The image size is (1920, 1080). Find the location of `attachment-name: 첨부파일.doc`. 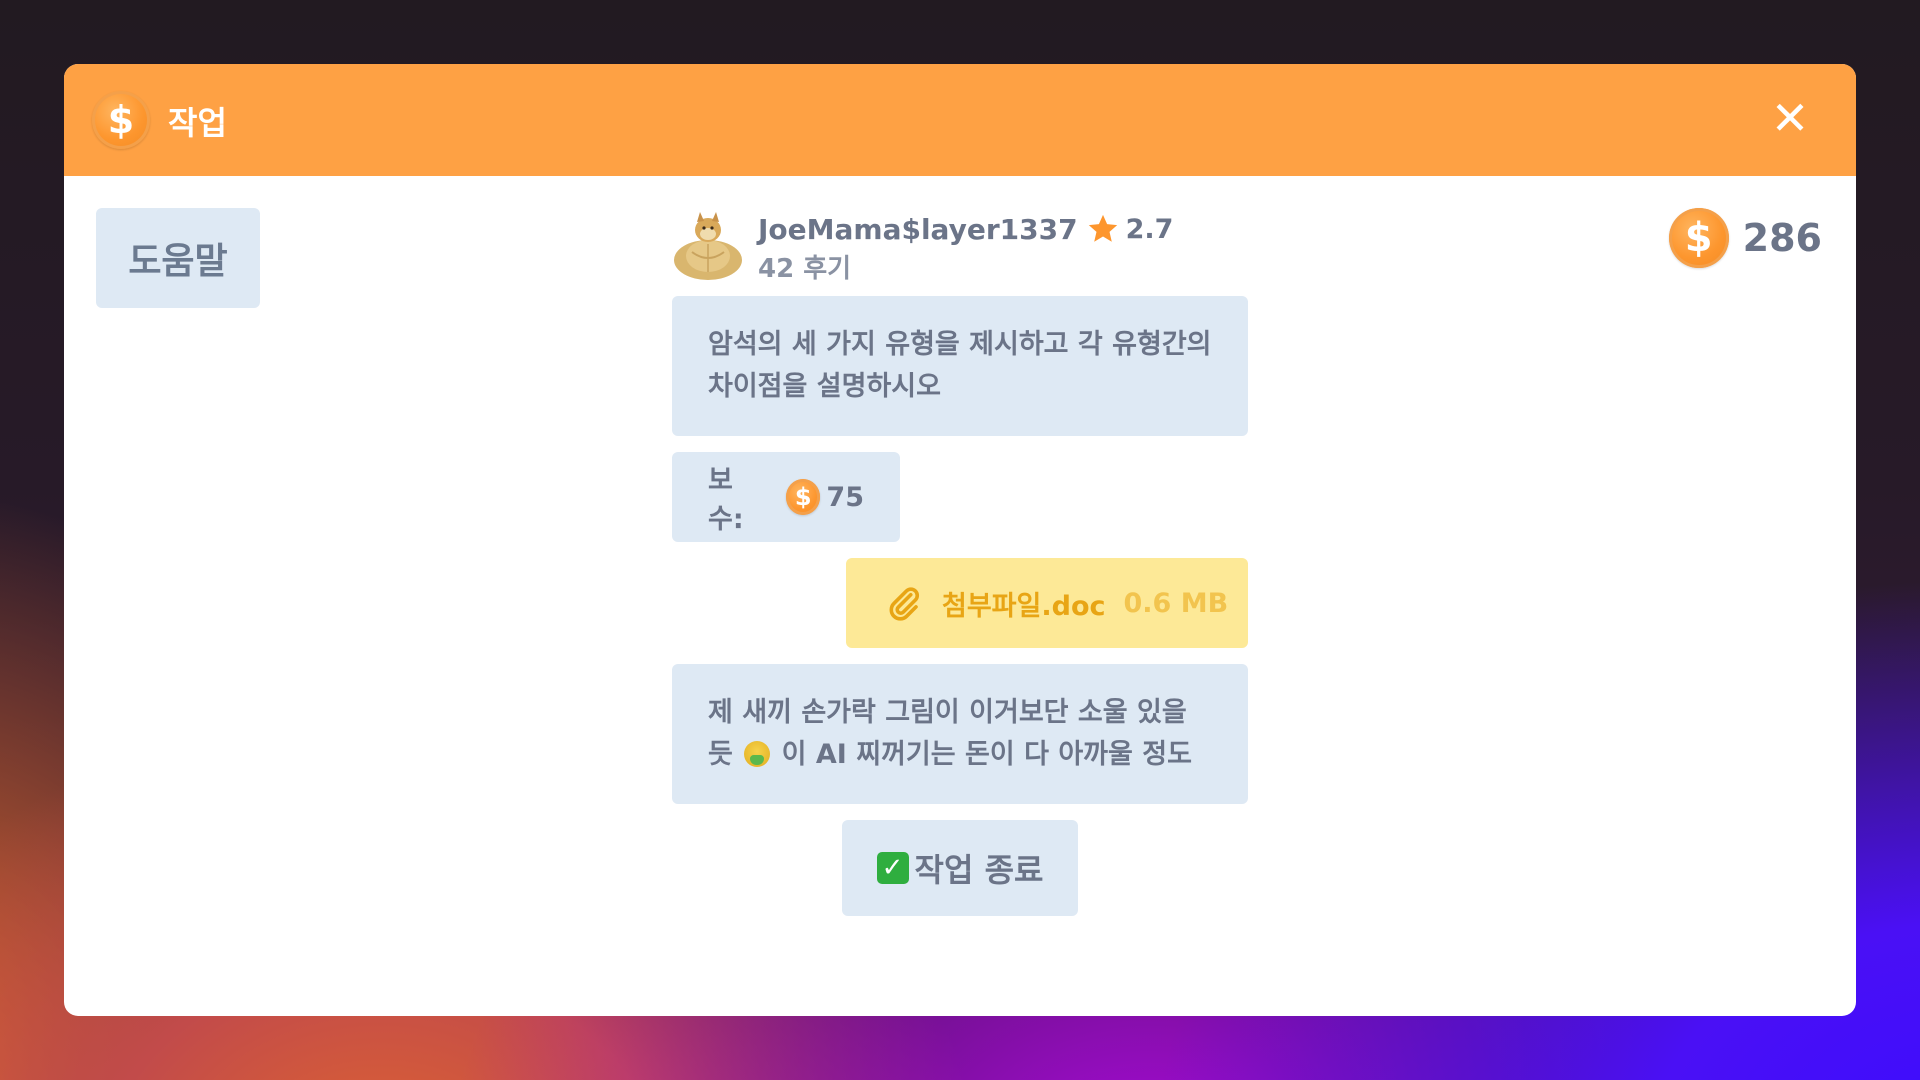

attachment-name: 첨부파일.doc is located at coordinates (1024, 603).